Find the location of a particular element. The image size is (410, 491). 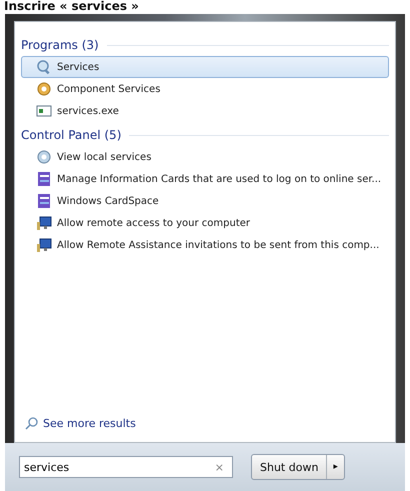

window-icon is located at coordinates (44, 111).